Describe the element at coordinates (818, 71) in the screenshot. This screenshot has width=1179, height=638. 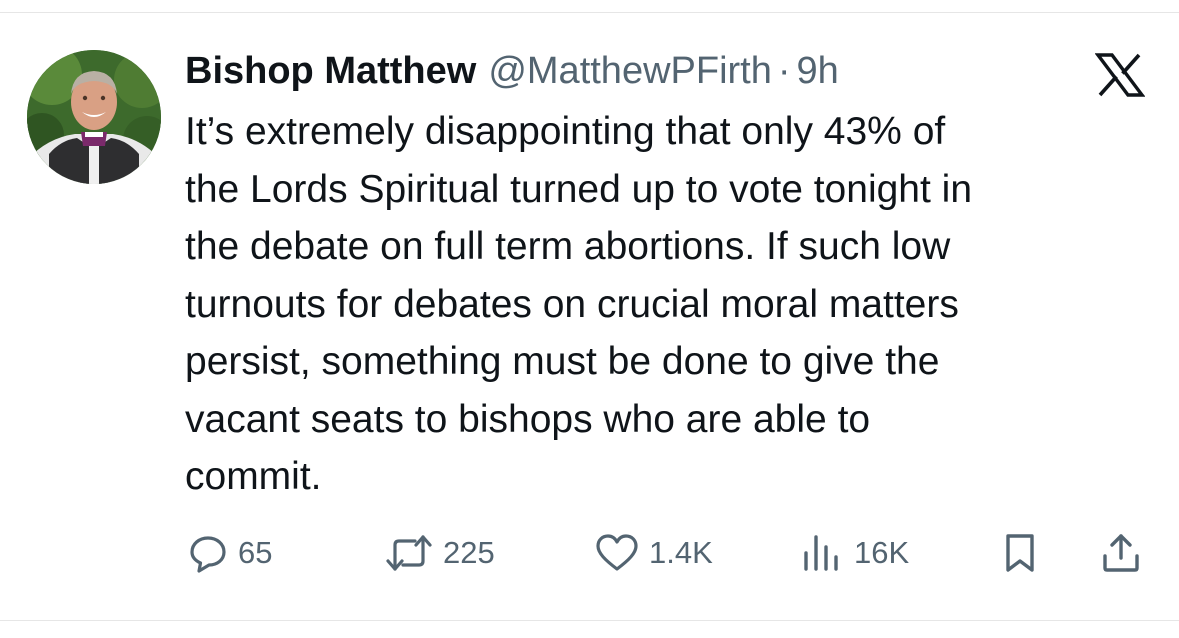
I see `tweet-timestamp: 9h` at that location.